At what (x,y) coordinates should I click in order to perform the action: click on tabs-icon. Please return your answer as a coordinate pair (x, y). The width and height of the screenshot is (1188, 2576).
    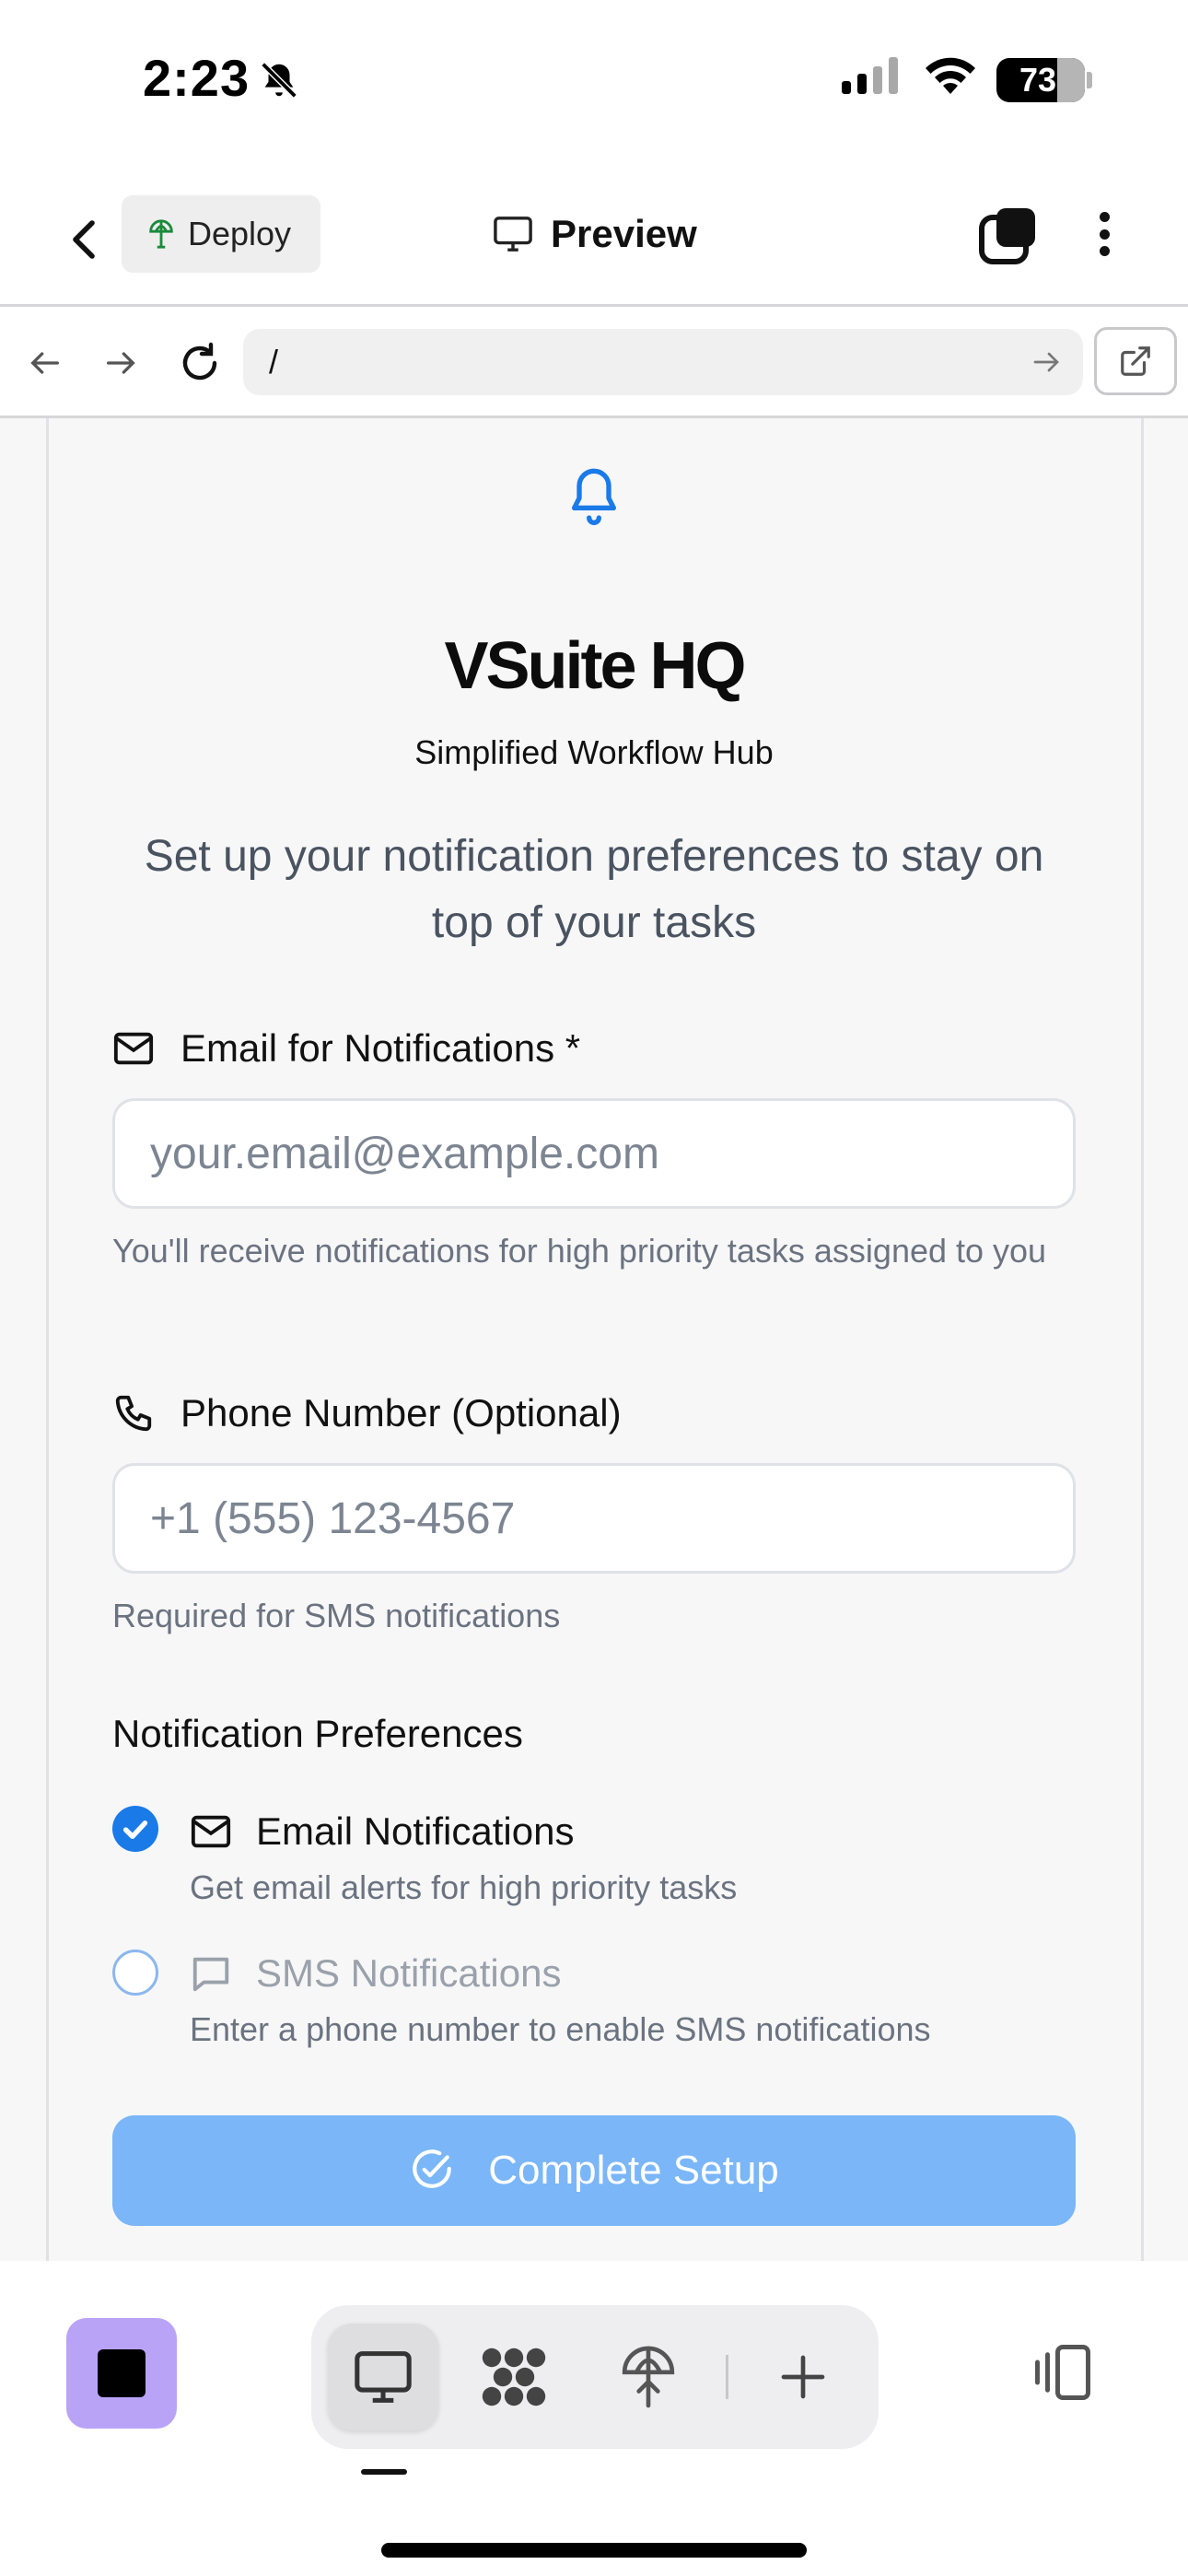
    Looking at the image, I should click on (1007, 236).